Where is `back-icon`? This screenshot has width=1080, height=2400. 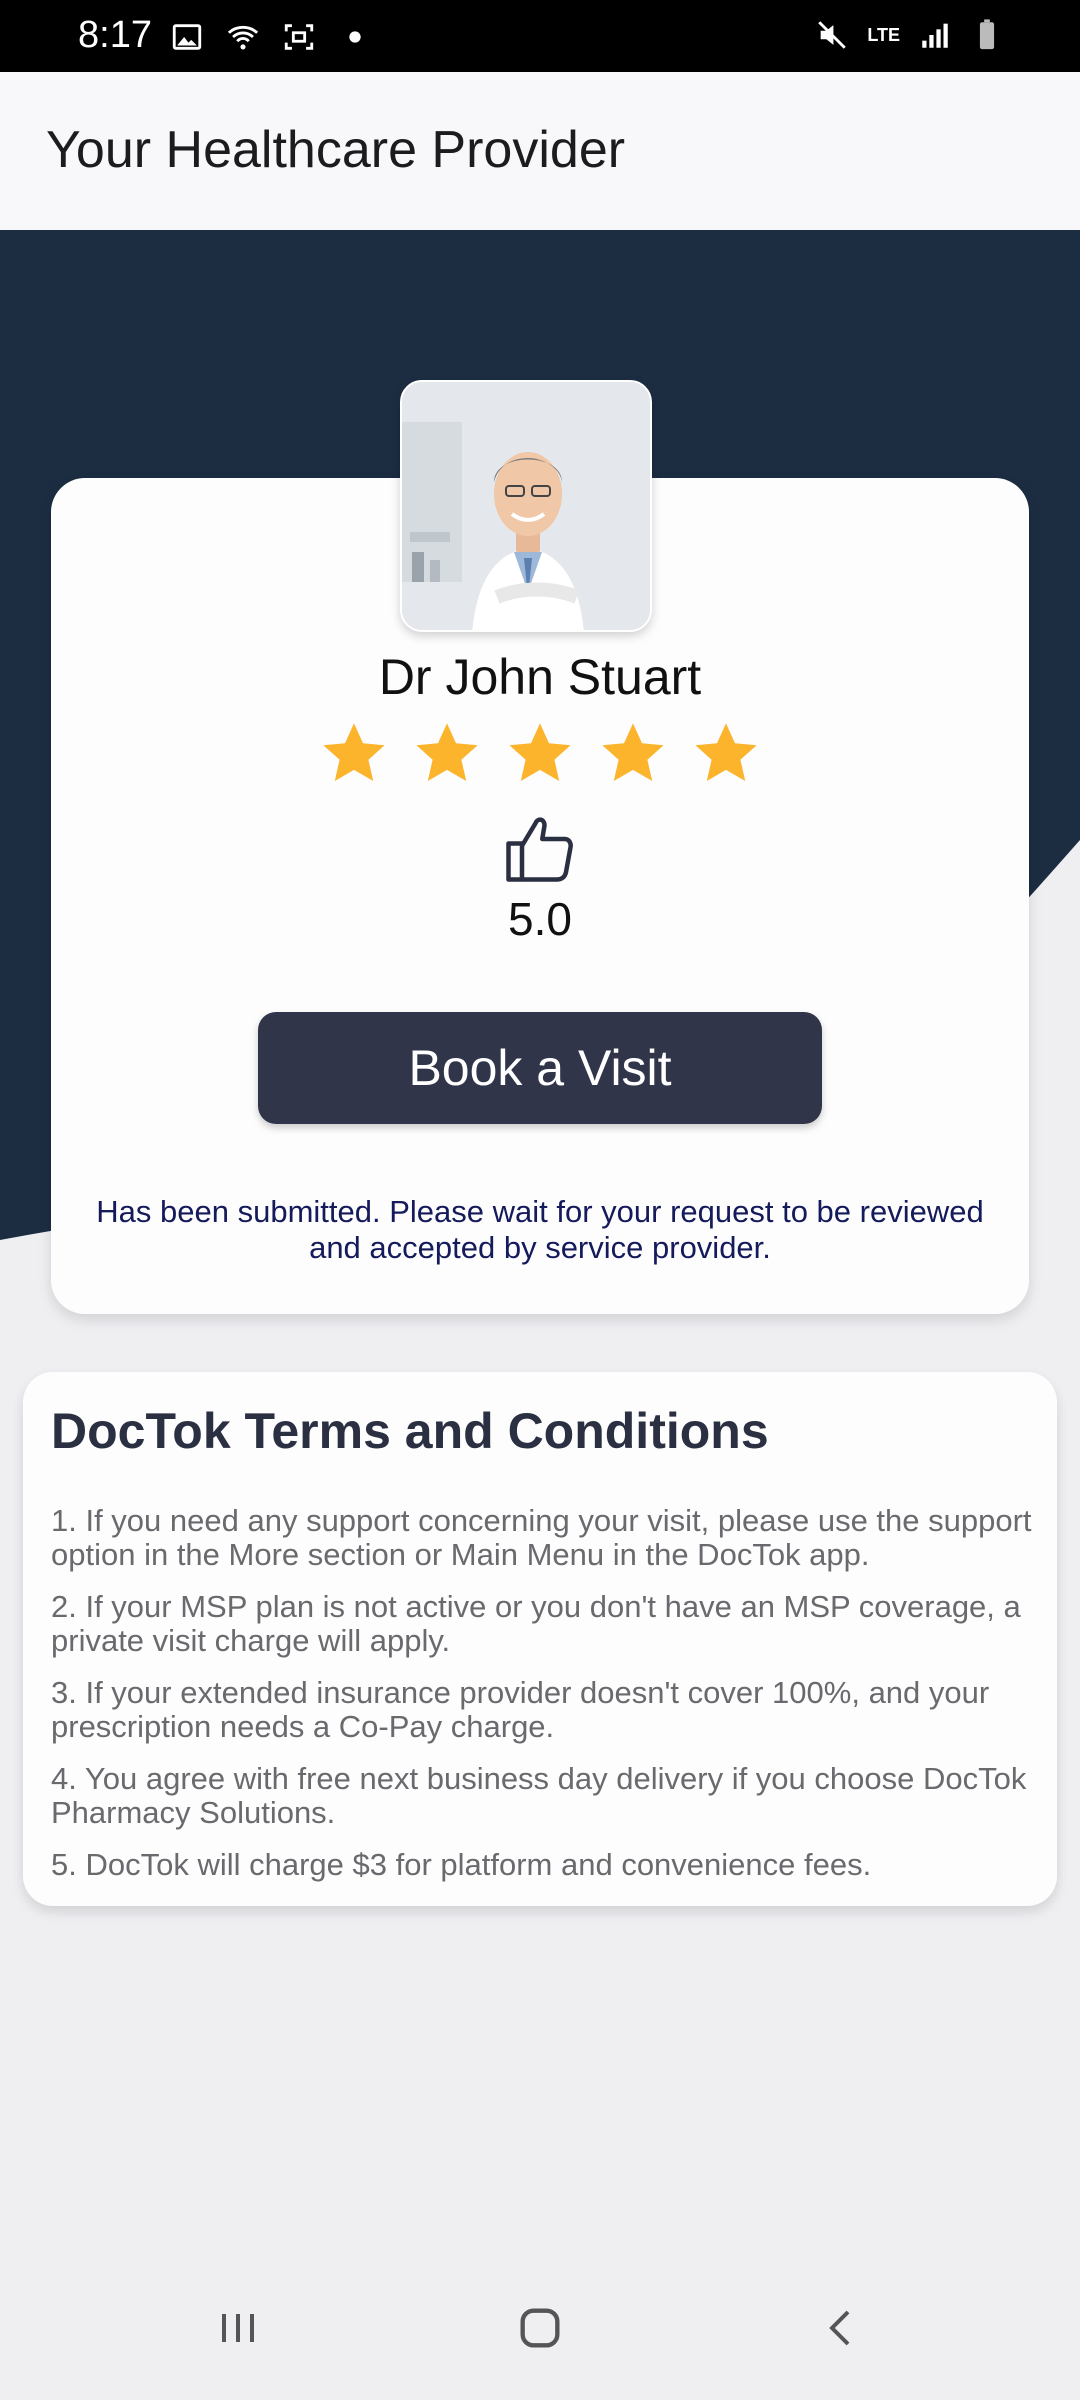 back-icon is located at coordinates (839, 2328).